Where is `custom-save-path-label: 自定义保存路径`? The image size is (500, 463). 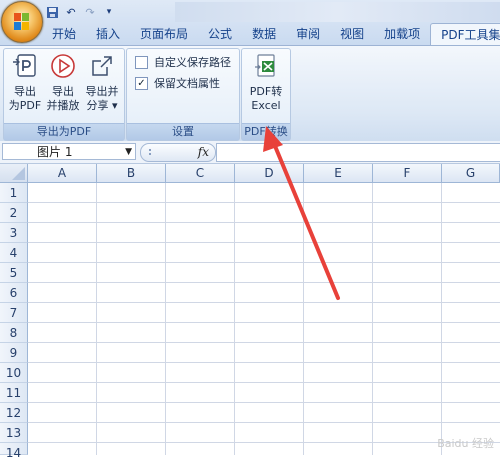
custom-save-path-label: 自定义保存路径 is located at coordinates (192, 62).